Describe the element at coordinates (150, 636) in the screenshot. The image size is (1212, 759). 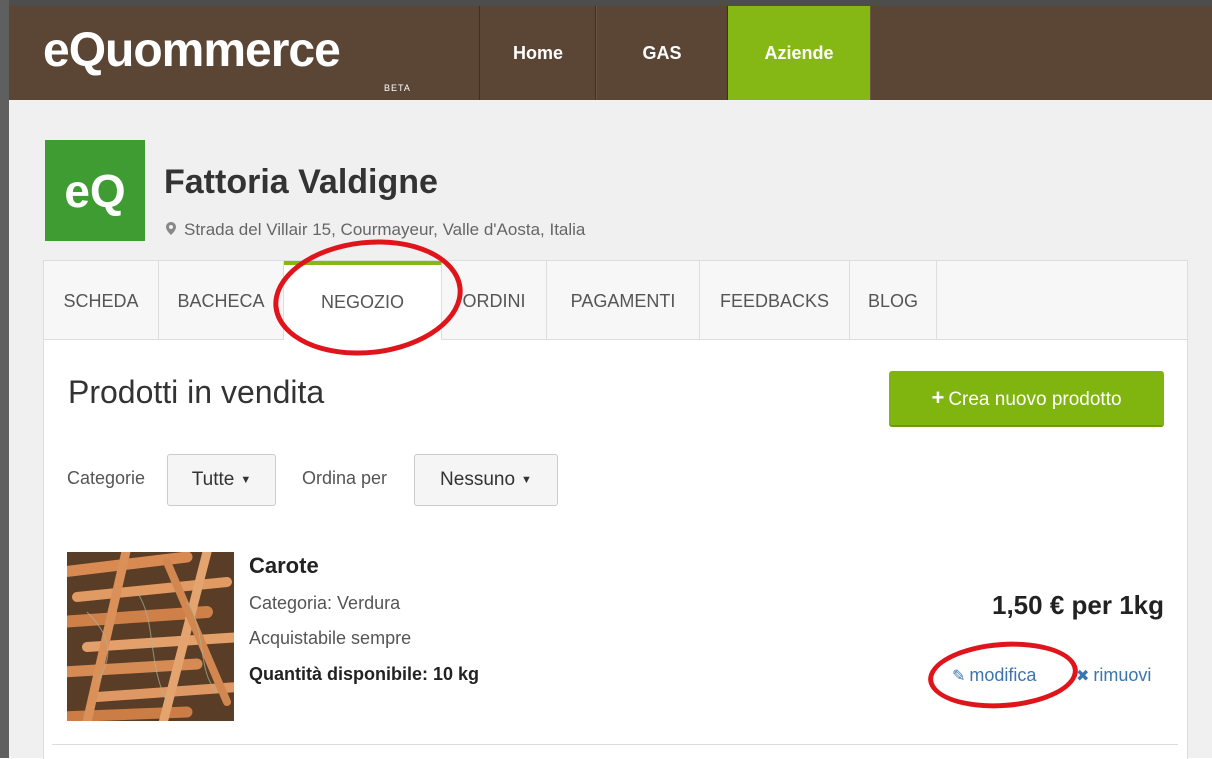
I see `product-image-carrots` at that location.